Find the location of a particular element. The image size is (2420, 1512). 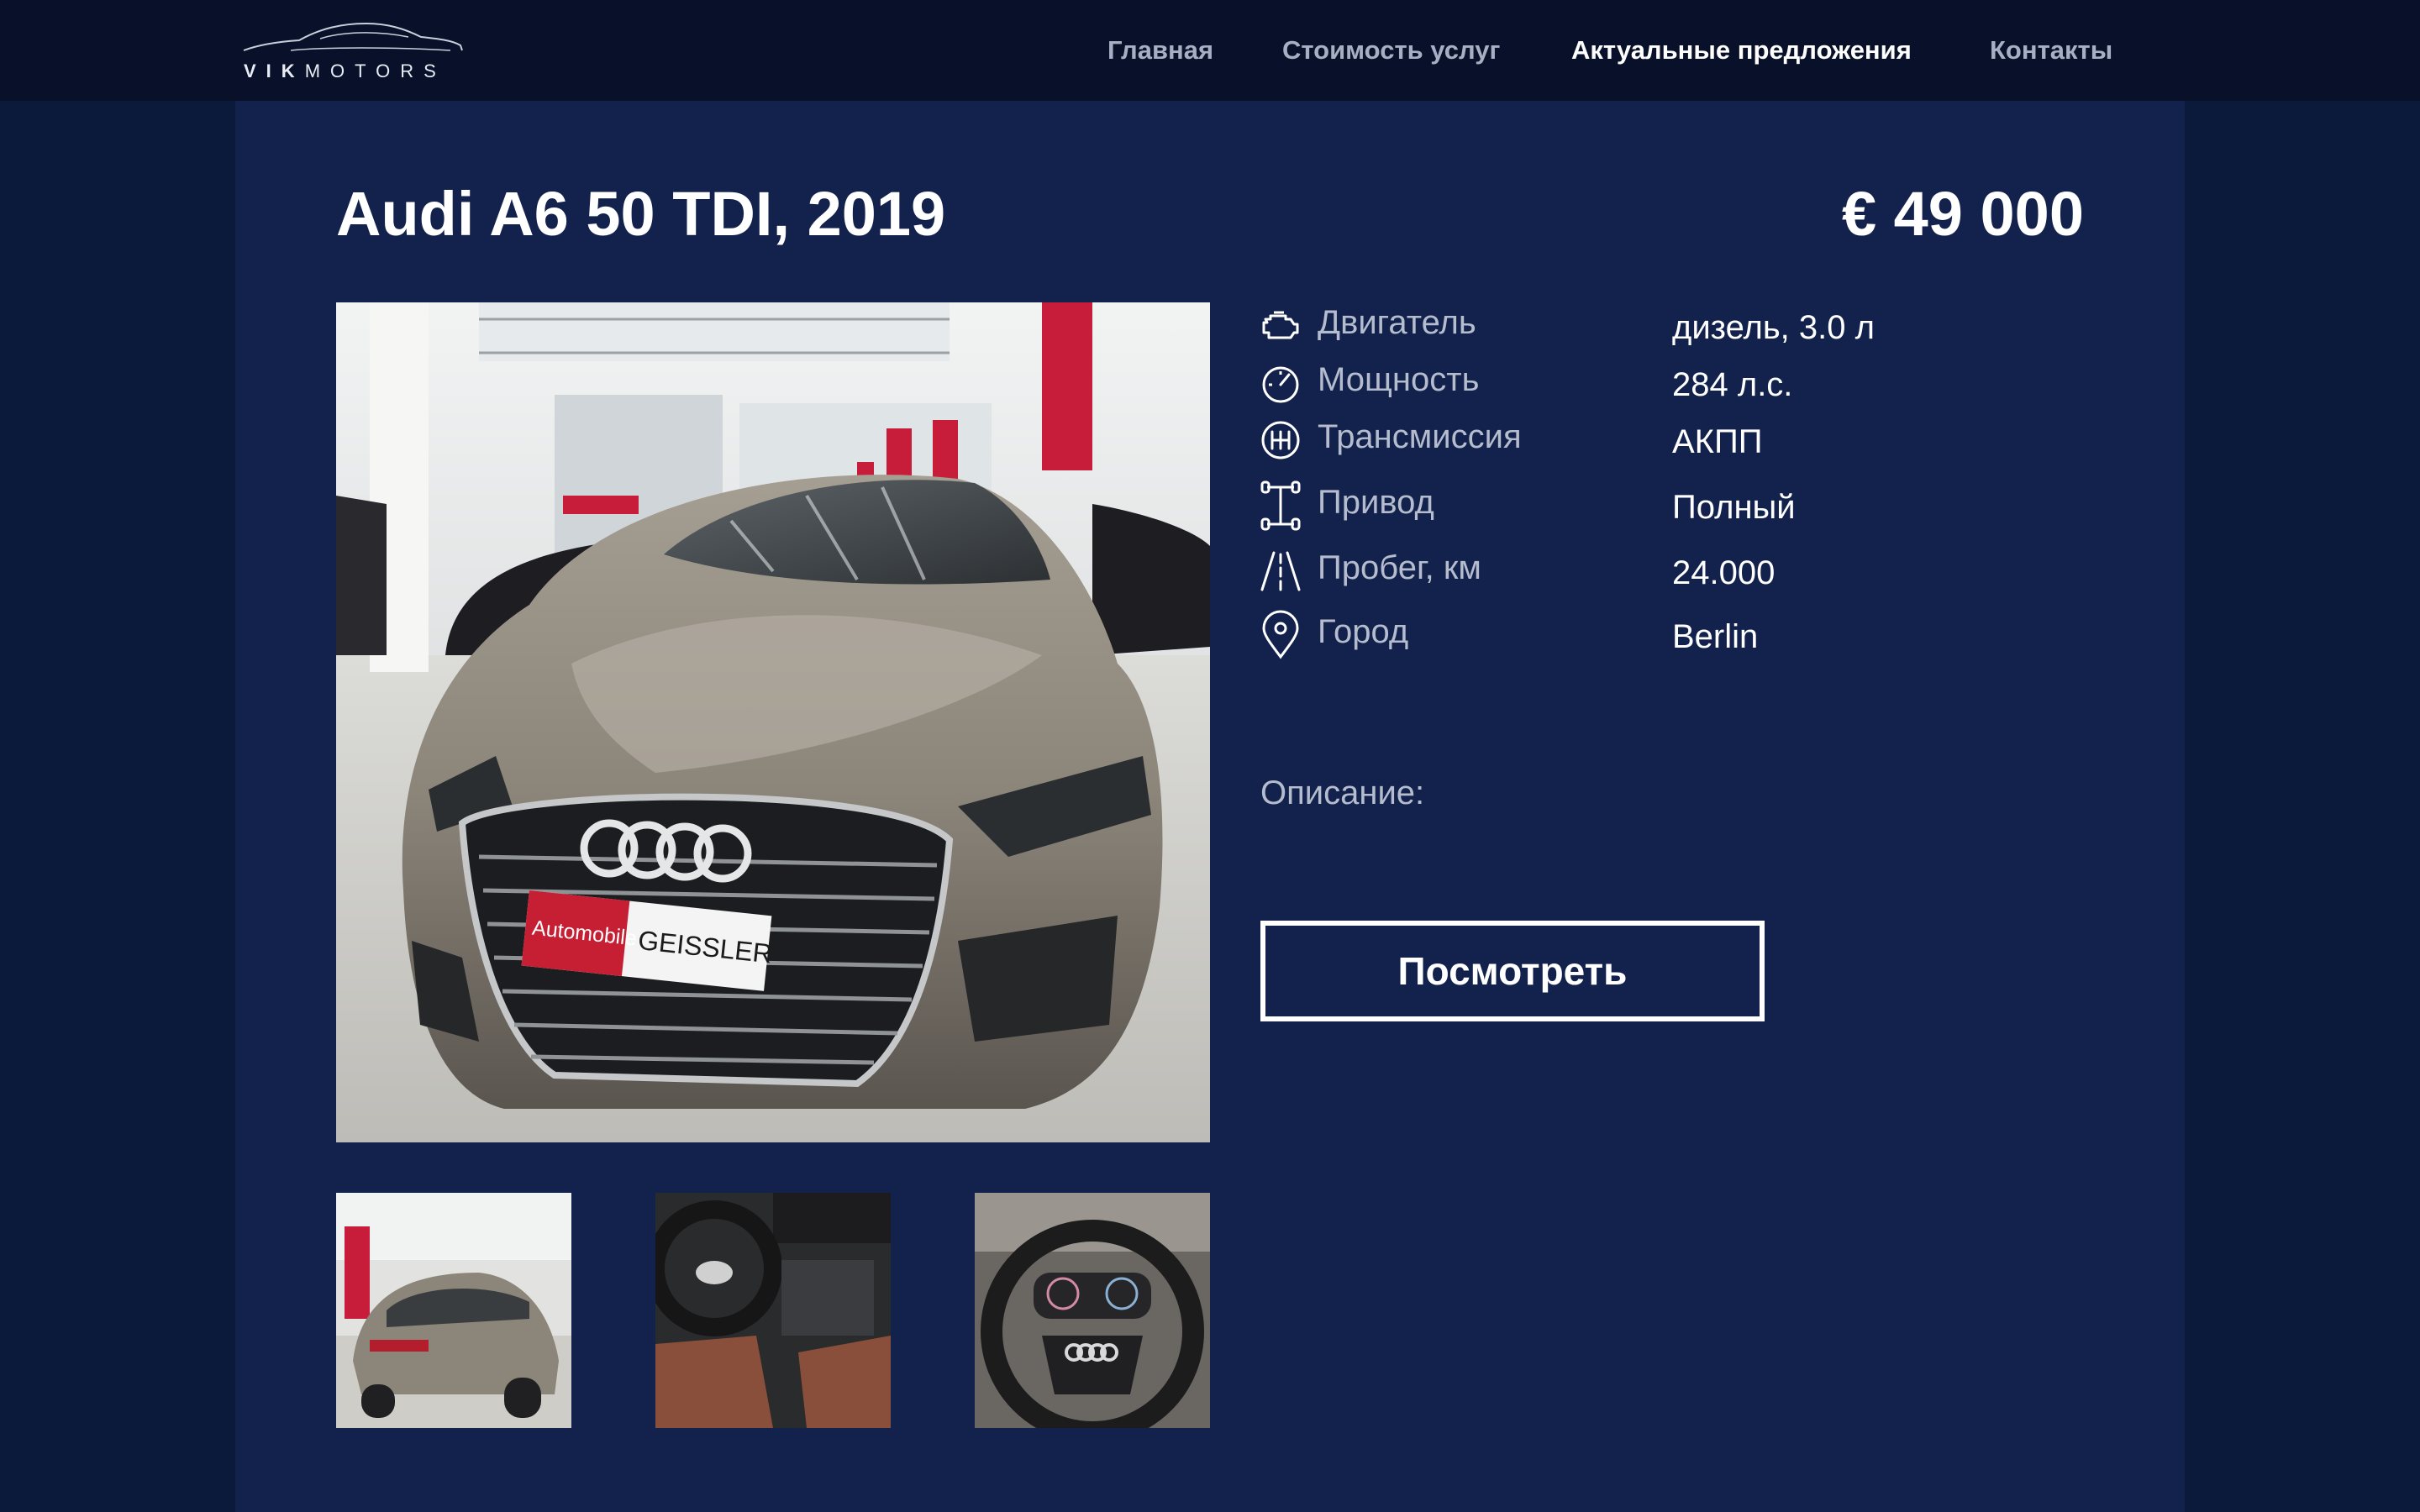

thumbnail-car-interior is located at coordinates (773, 1310).